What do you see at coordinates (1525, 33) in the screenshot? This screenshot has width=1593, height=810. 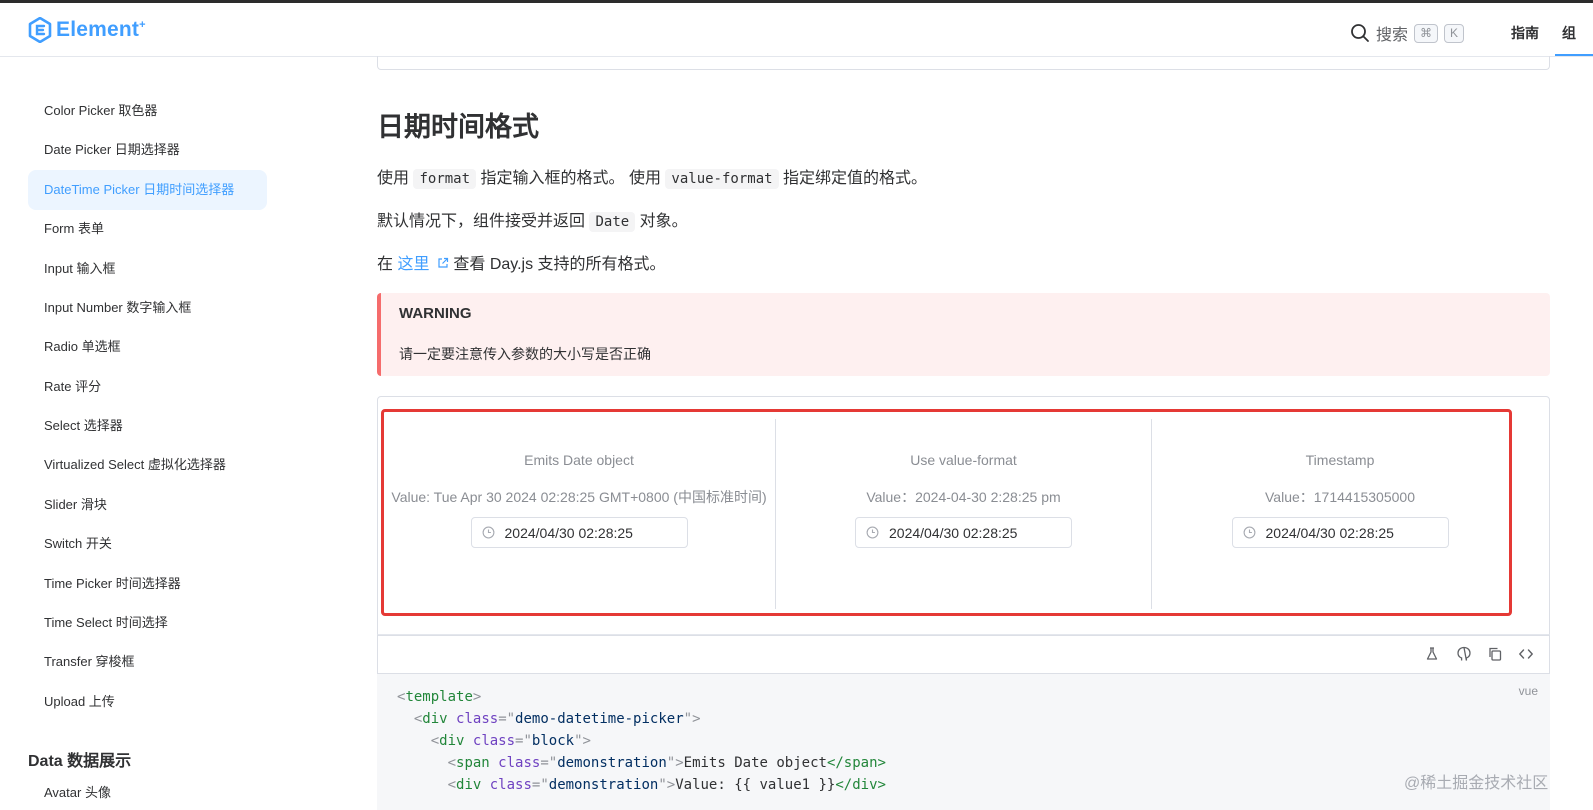 I see `nav-guide-link: 指南` at bounding box center [1525, 33].